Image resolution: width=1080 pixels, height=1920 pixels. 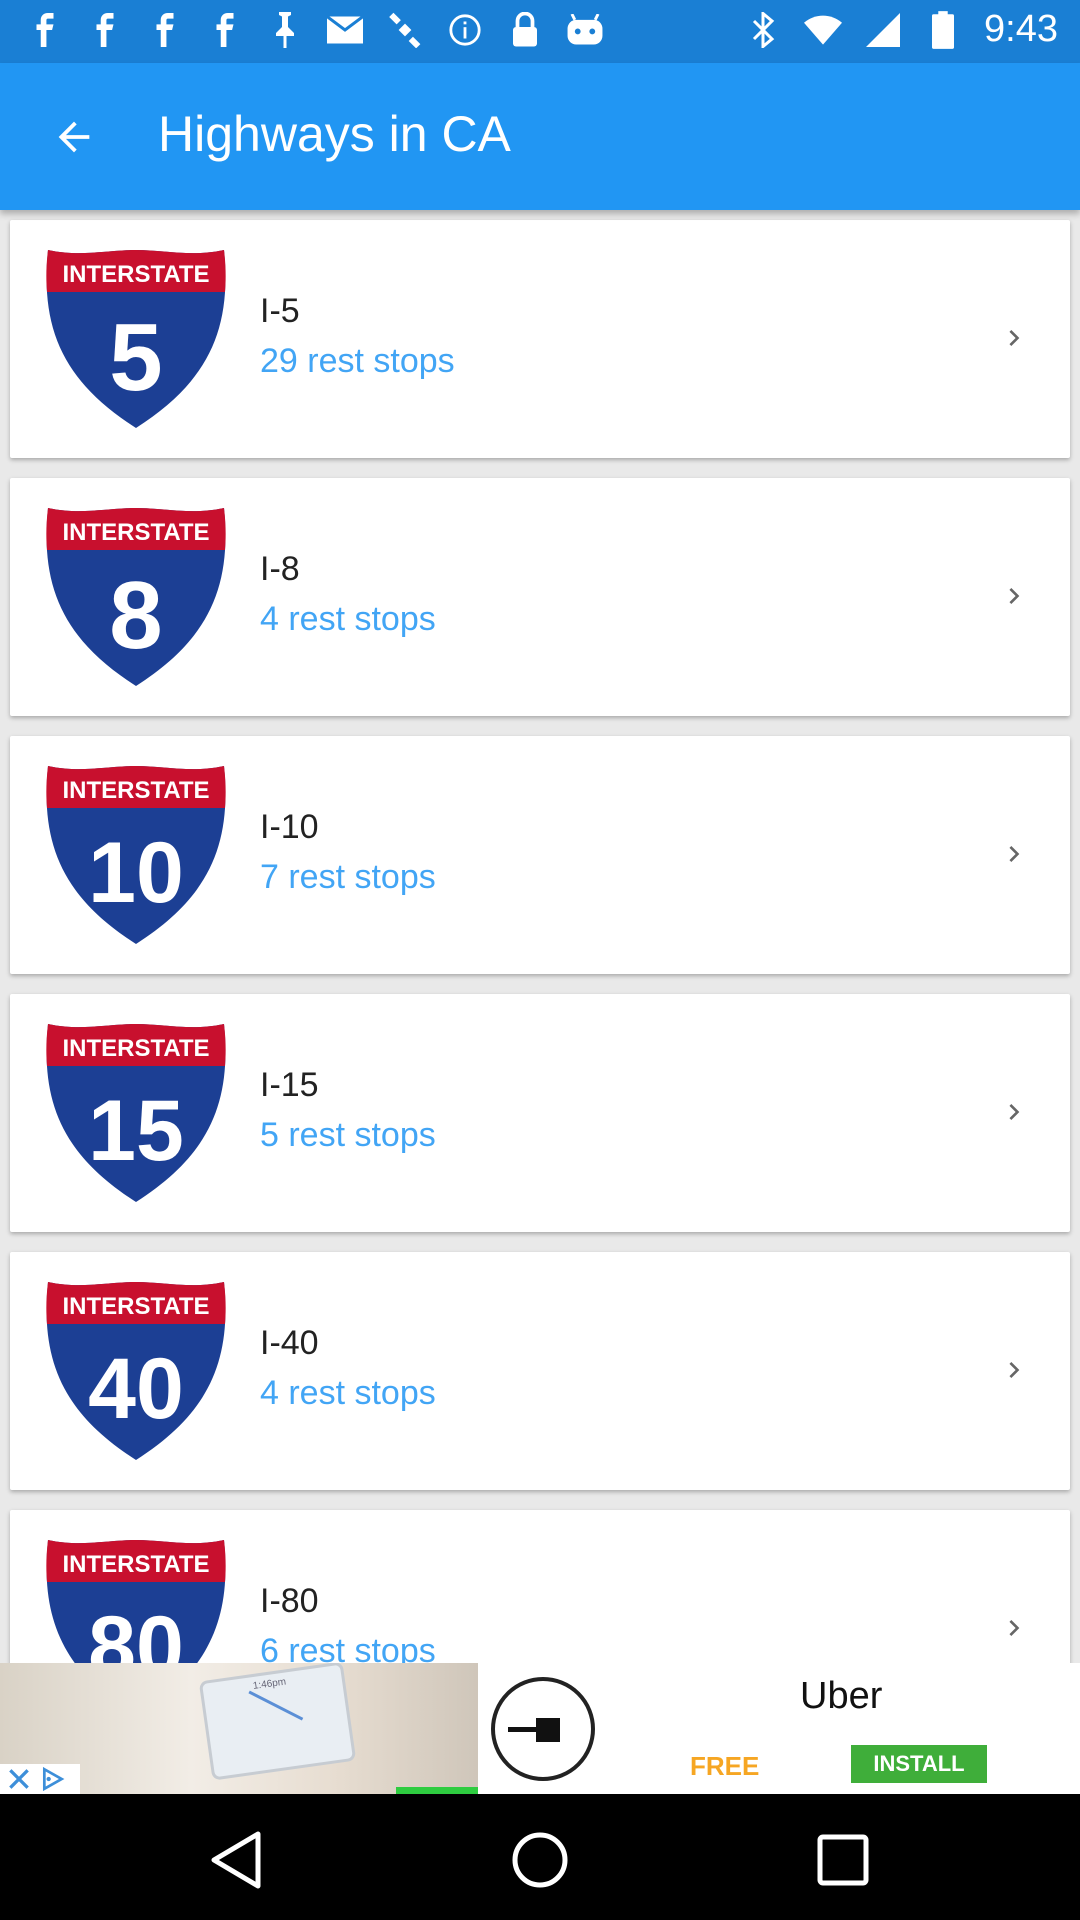 I want to click on shield-number: 8, so click(x=135, y=615).